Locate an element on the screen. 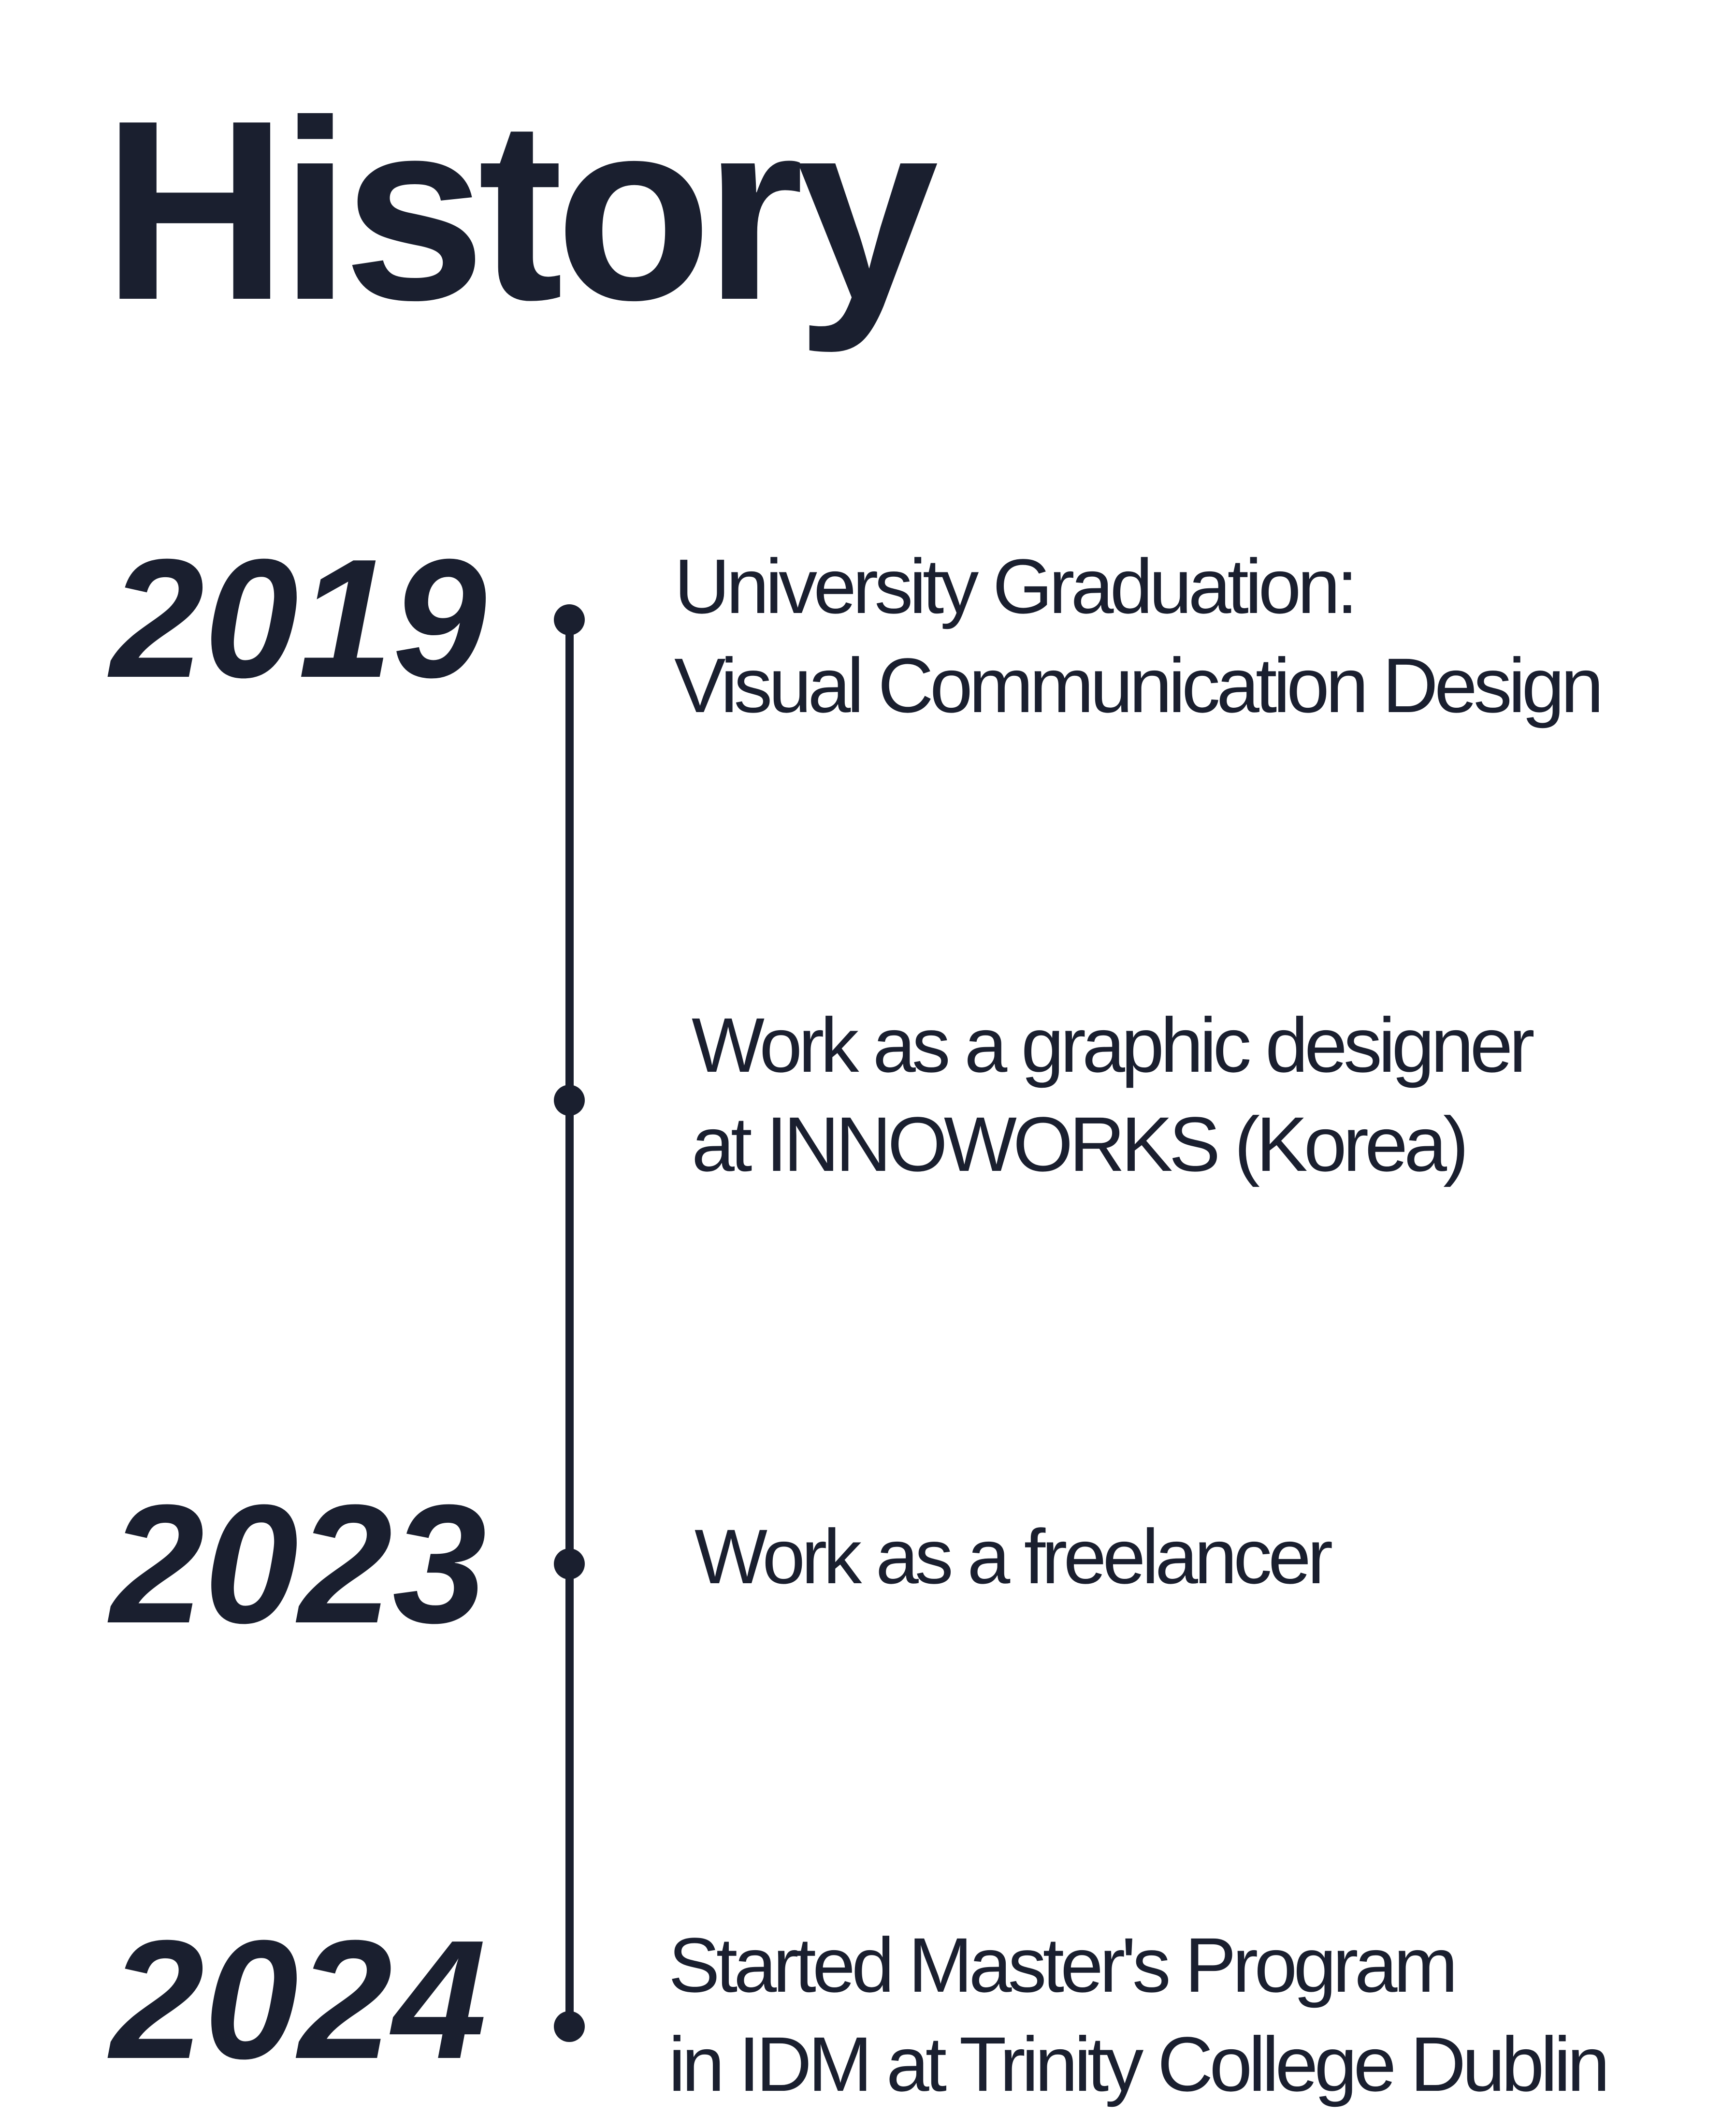 This screenshot has width=1736, height=2115. timeline-event: Work as a freelancer is located at coordinates (1013, 1557).